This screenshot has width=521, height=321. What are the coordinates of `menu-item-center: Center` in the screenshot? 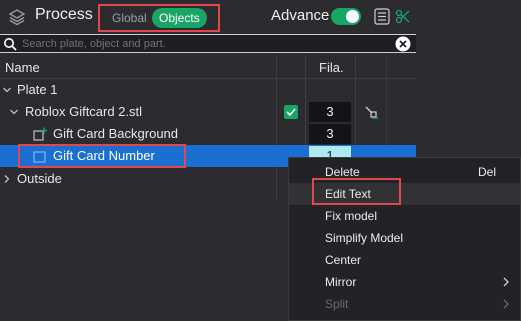 It's located at (404, 260).